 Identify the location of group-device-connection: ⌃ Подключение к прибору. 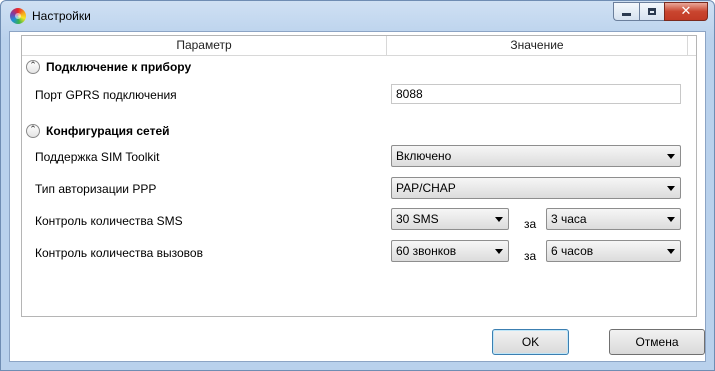
(108, 67).